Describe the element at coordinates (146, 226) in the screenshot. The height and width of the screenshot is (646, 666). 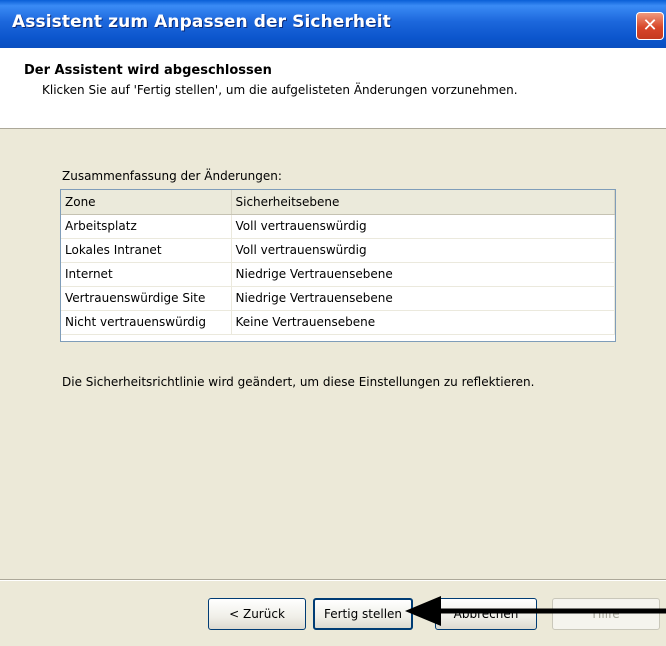
I see `zone-cell: Arbeitsplatz` at that location.